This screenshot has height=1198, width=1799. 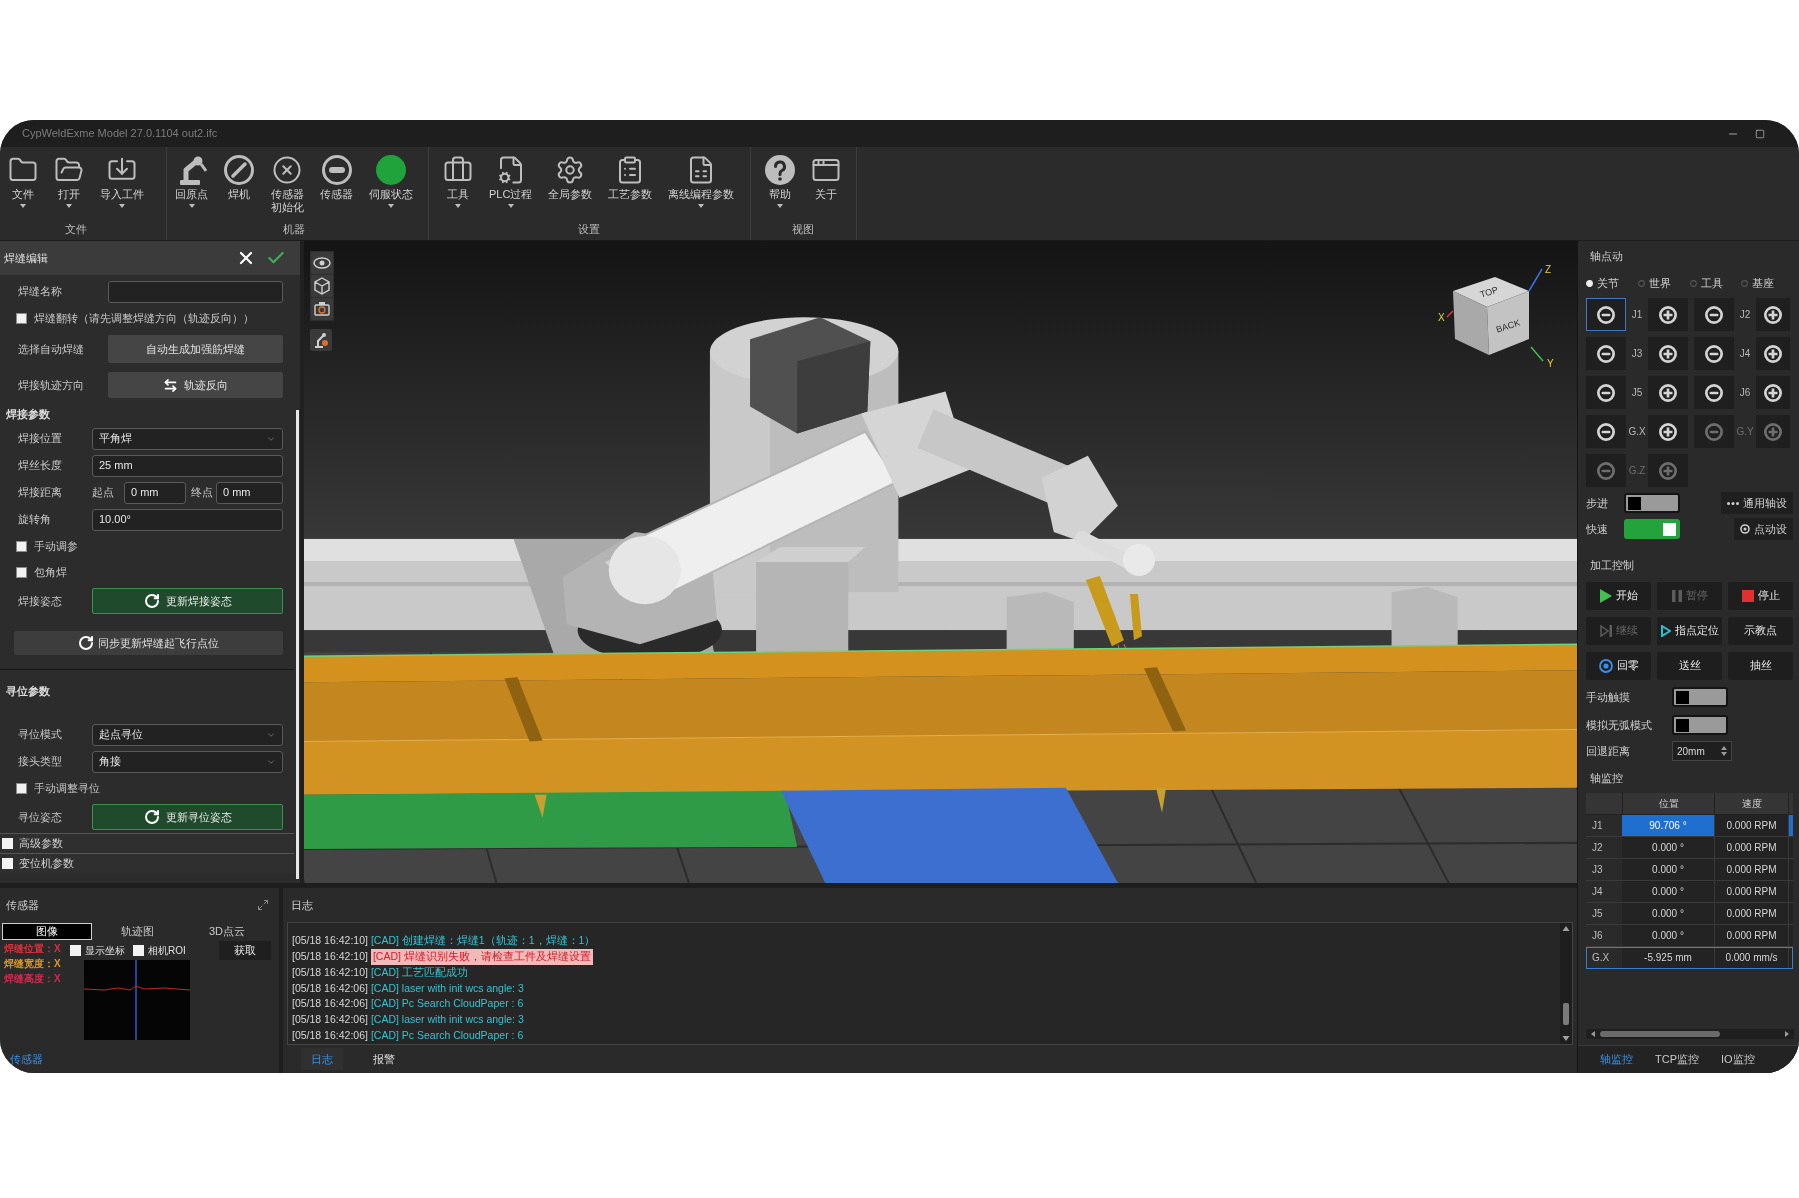 I want to click on table-row: J3 0.000 ° 0.000 RPM, so click(x=1689, y=870).